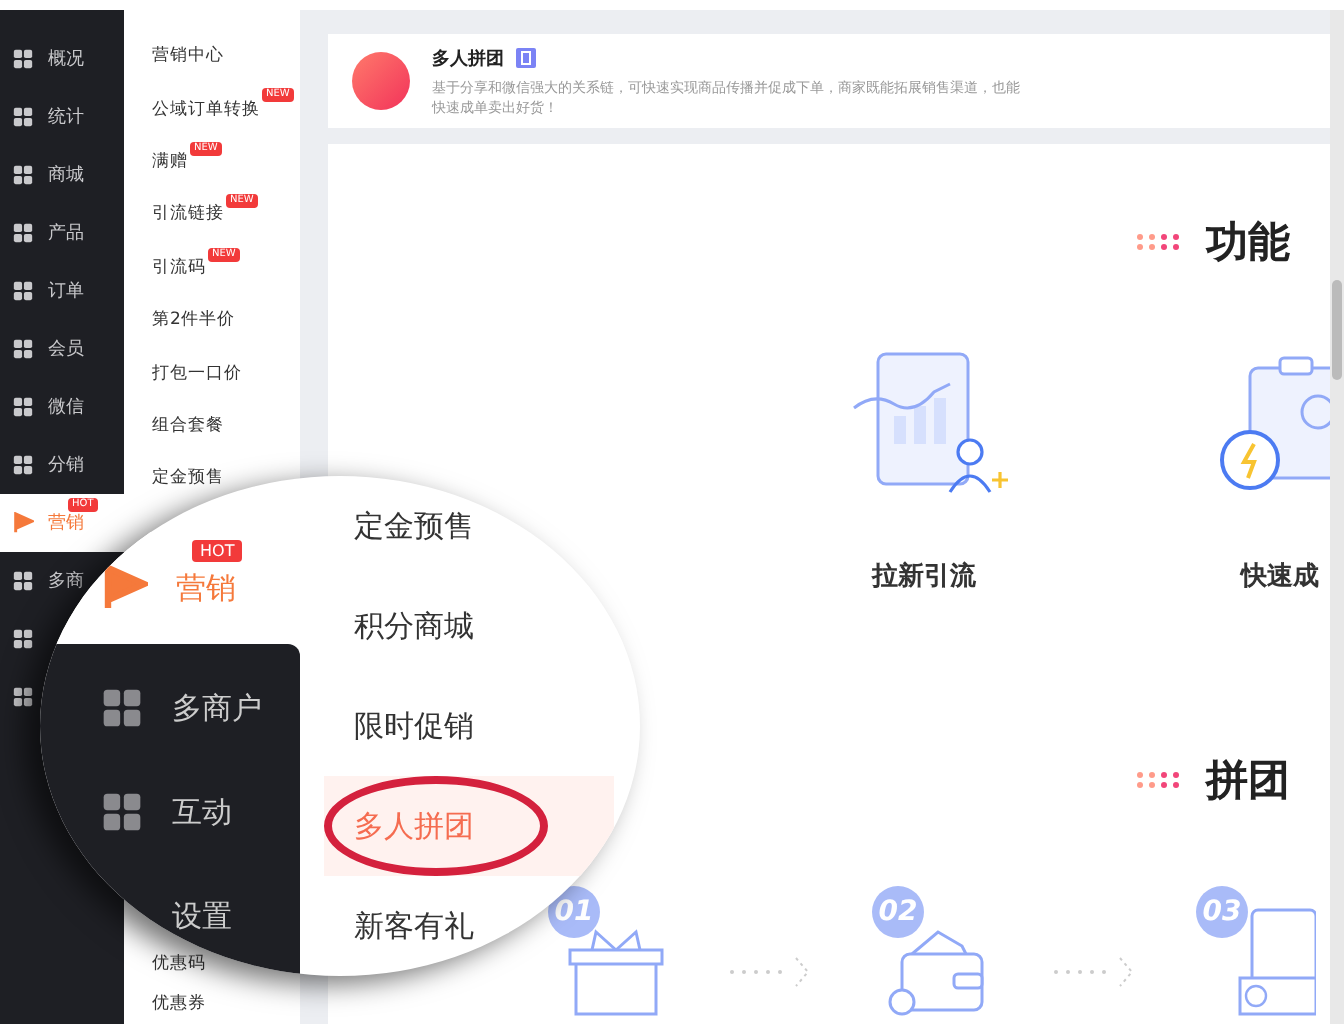  What do you see at coordinates (170, 708) in the screenshot?
I see `nav-item: 多商户` at bounding box center [170, 708].